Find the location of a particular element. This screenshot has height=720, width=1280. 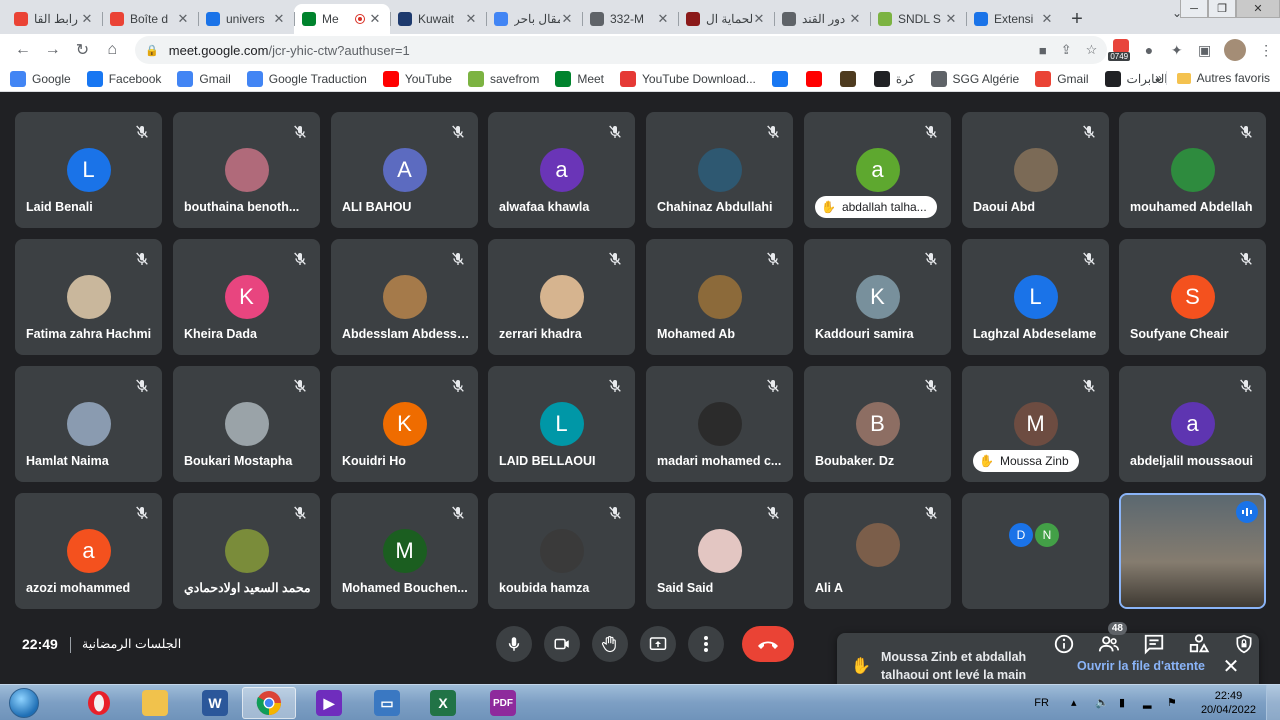

browser-tab: Extensi ✕ is located at coordinates (1014, 19).